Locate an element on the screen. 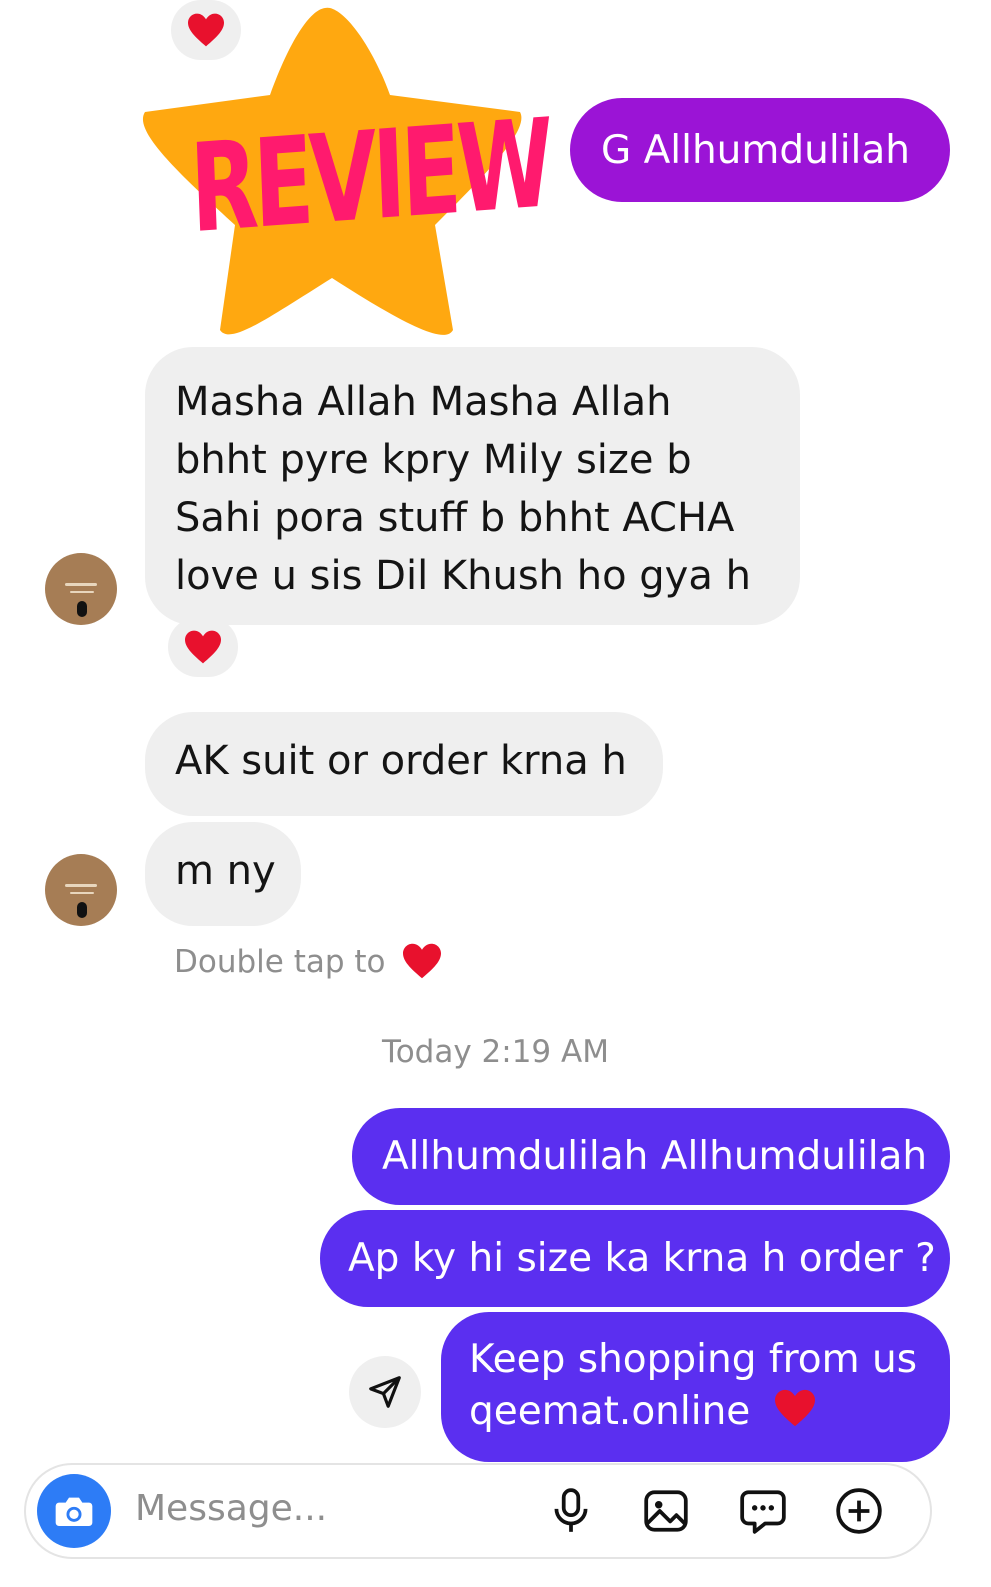 This screenshot has width=991, height=1587. image-icon is located at coordinates (666, 1511).